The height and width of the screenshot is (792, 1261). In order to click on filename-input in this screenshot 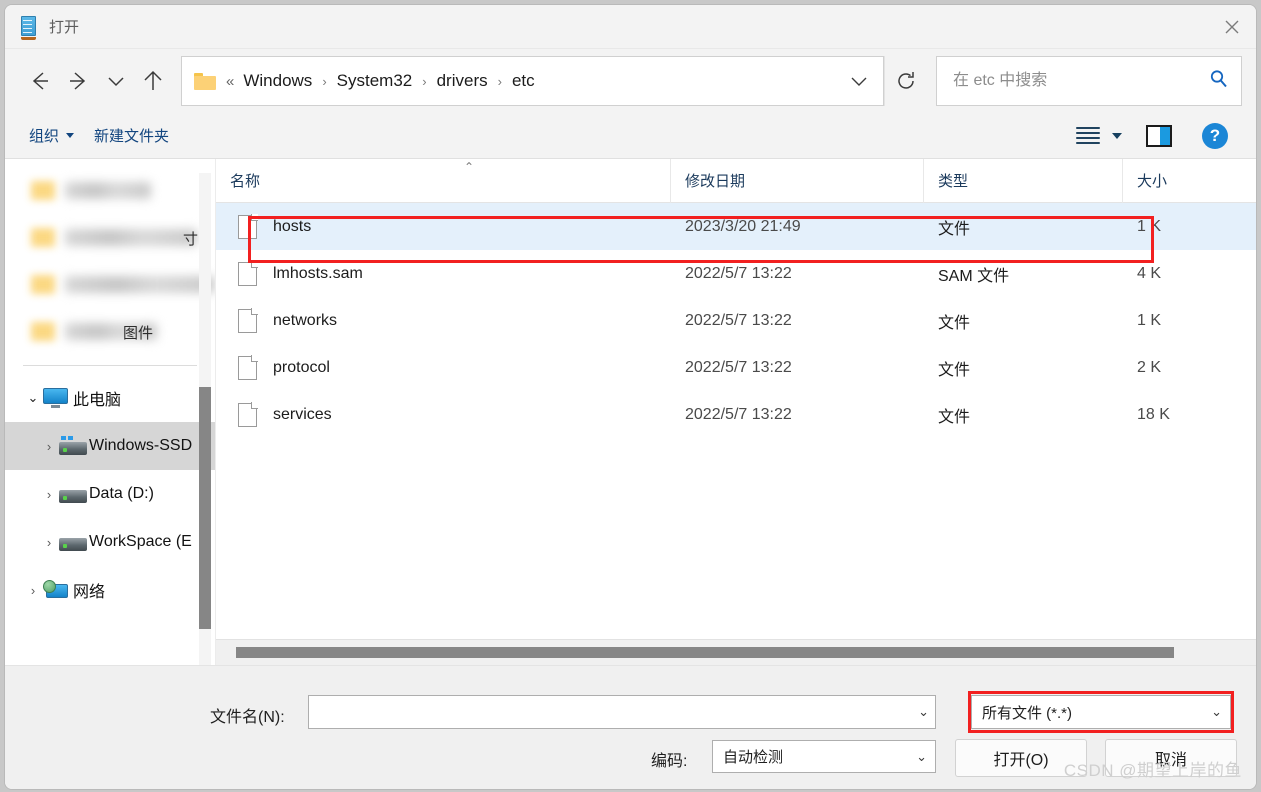, I will do `click(615, 712)`.